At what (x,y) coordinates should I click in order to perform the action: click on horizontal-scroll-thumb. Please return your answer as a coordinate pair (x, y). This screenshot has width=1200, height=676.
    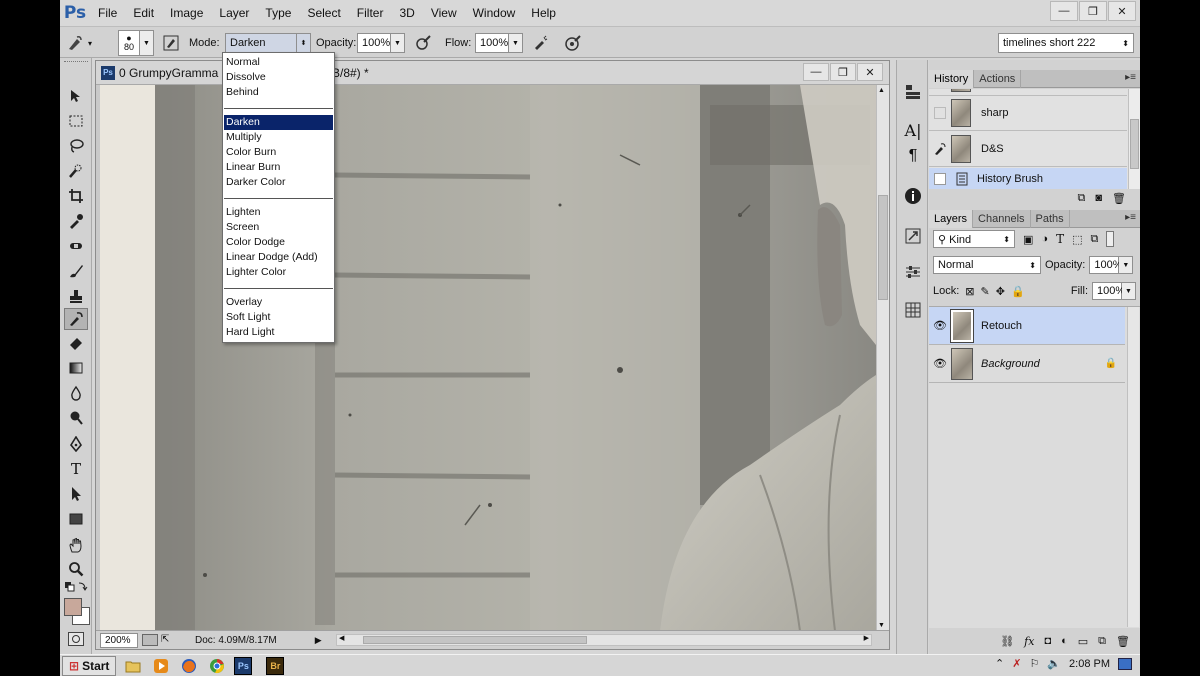
    Looking at the image, I should click on (475, 640).